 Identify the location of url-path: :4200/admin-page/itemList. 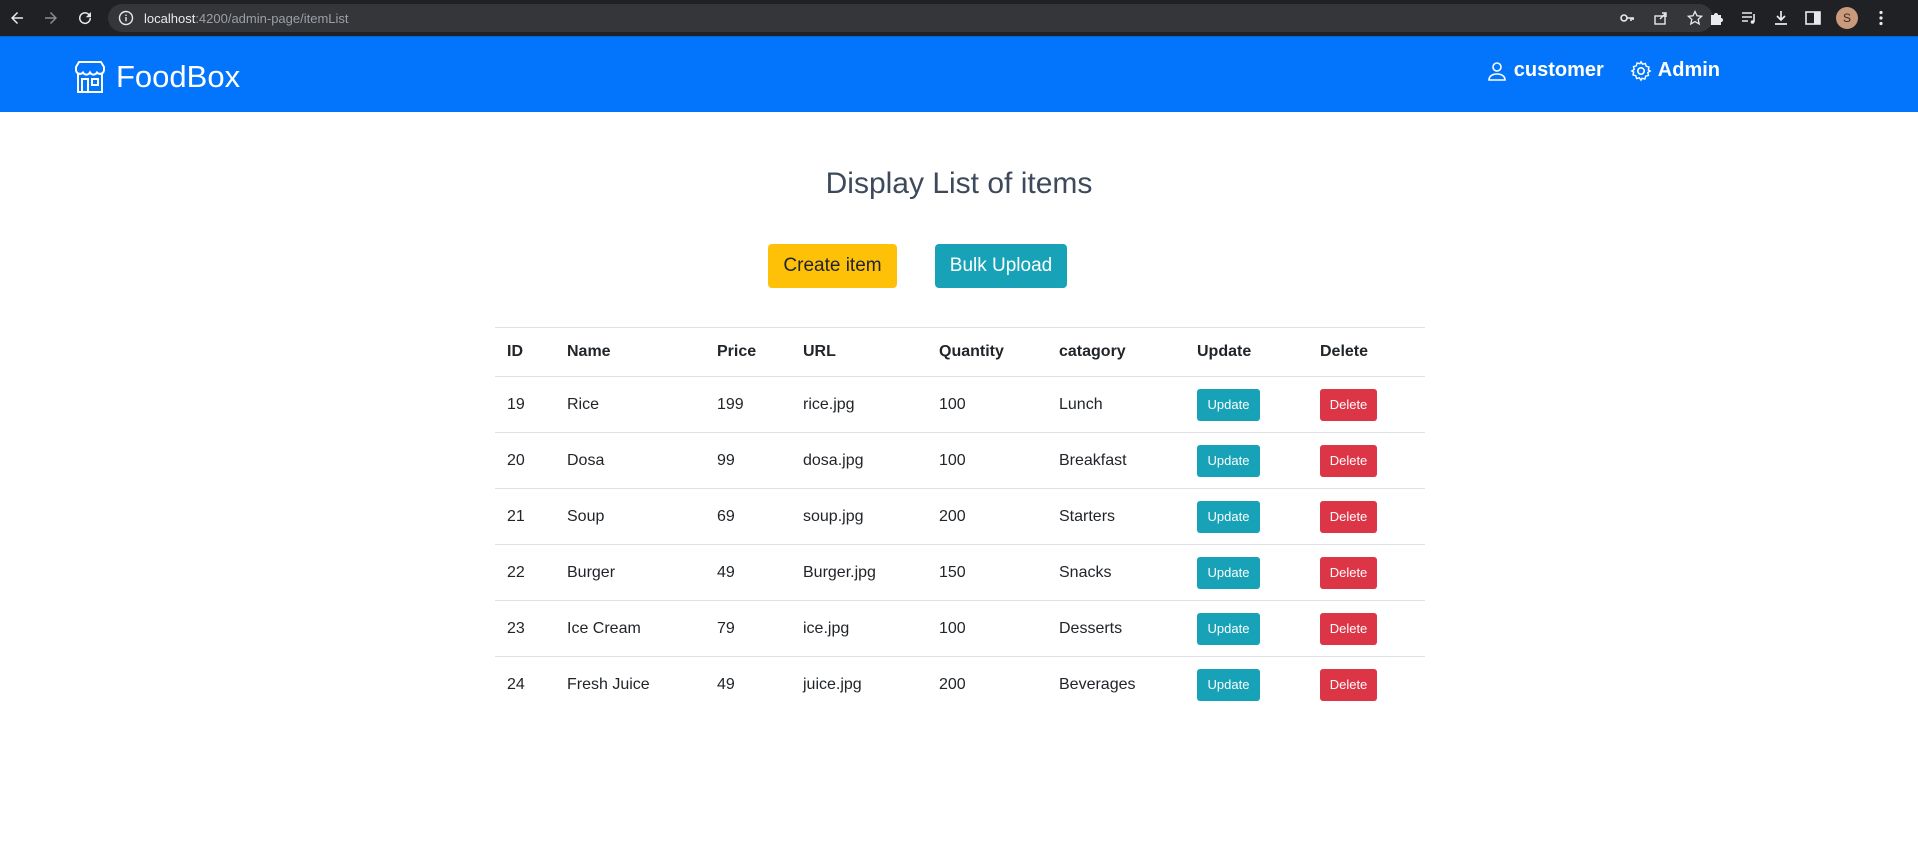
(272, 18).